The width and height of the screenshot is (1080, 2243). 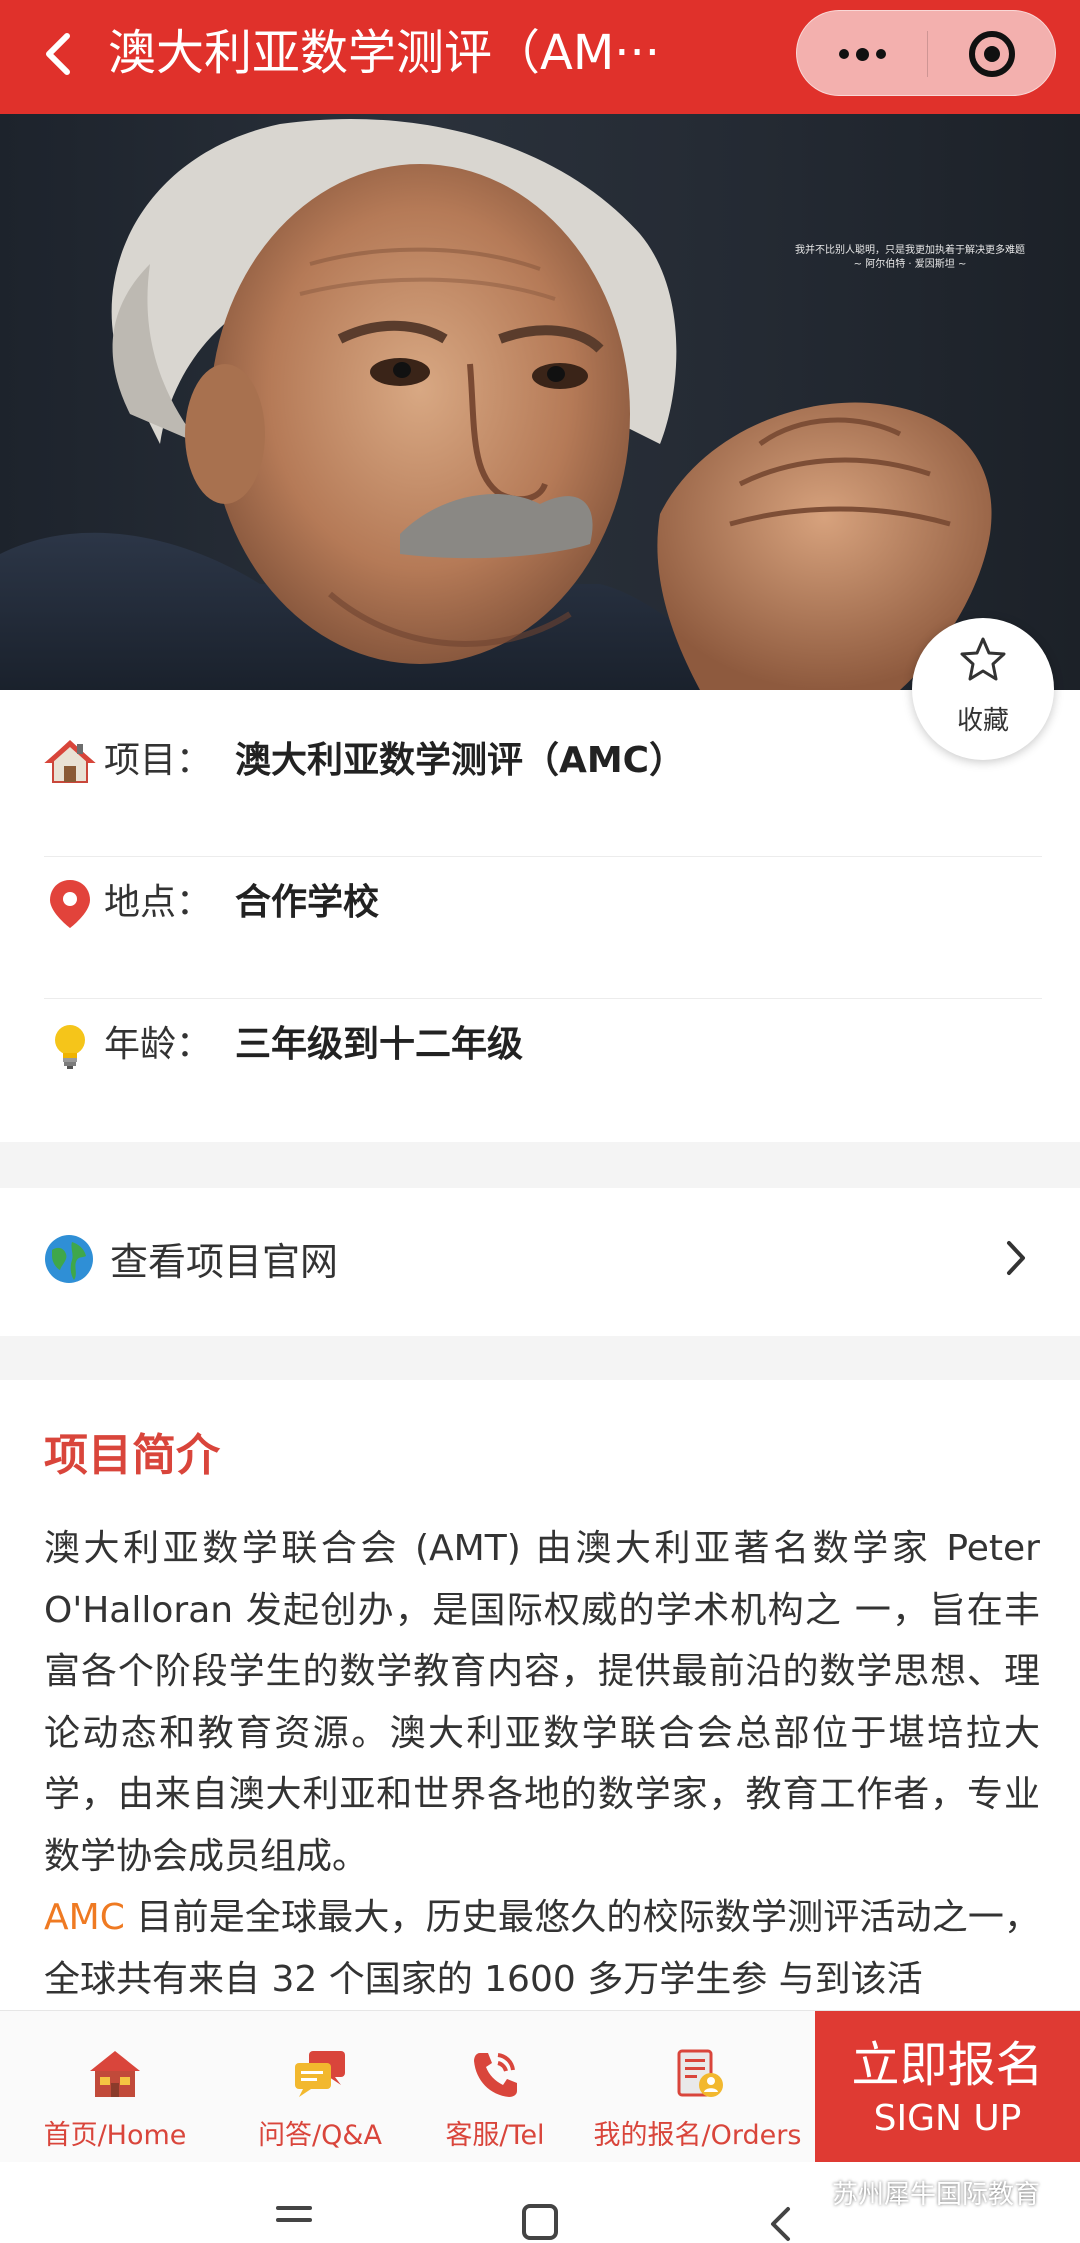 I want to click on sign-up-button: 立即报名 SIGN UP, so click(x=947, y=2087).